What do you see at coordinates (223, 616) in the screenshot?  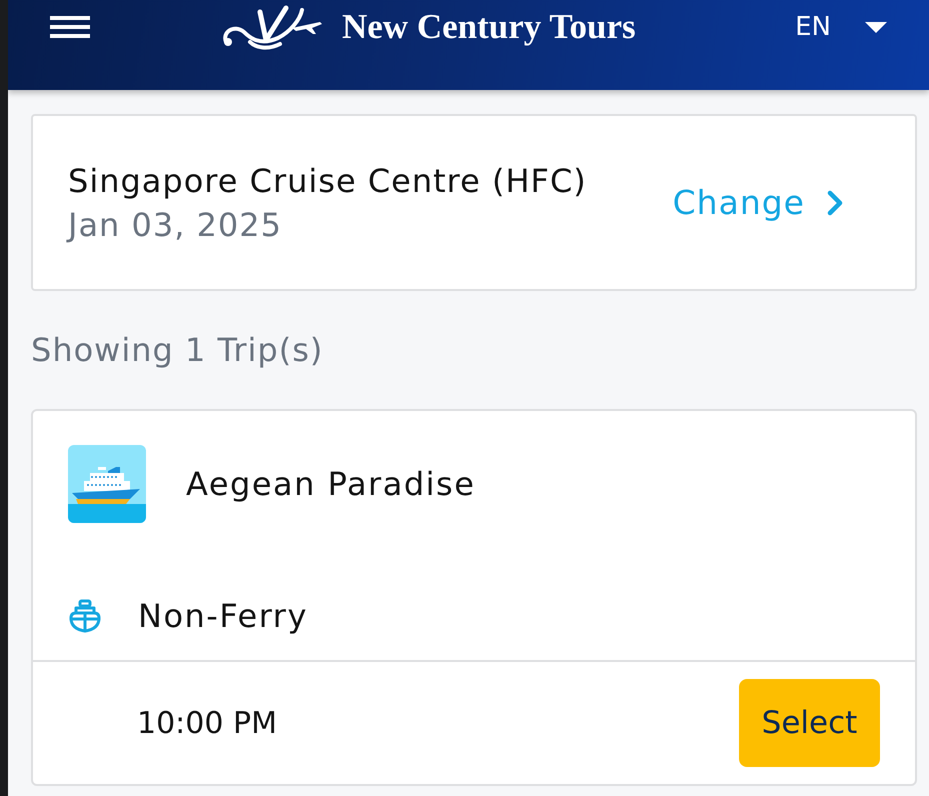 I see `trip-type: Non-Ferry` at bounding box center [223, 616].